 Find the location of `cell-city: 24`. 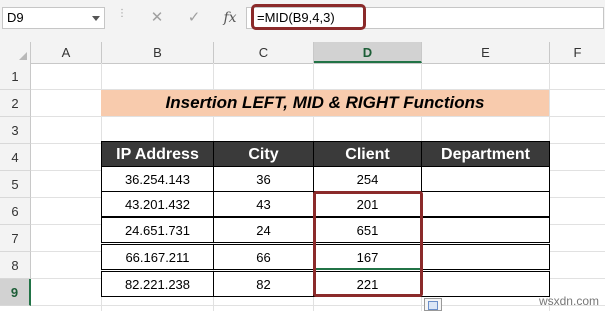

cell-city: 24 is located at coordinates (263, 230).